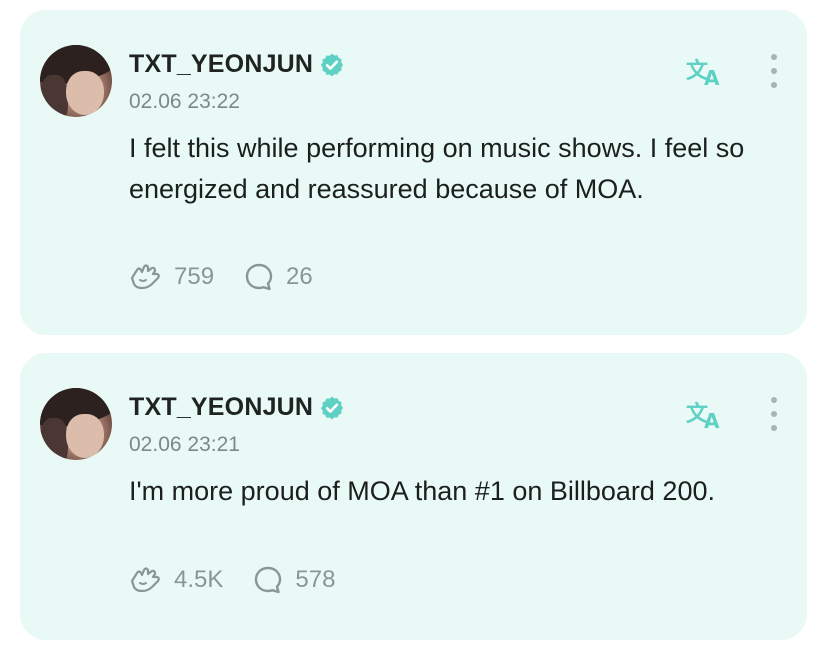 The image size is (827, 650). Describe the element at coordinates (184, 444) in the screenshot. I see `post-timestamp: 02.06 23:21` at that location.